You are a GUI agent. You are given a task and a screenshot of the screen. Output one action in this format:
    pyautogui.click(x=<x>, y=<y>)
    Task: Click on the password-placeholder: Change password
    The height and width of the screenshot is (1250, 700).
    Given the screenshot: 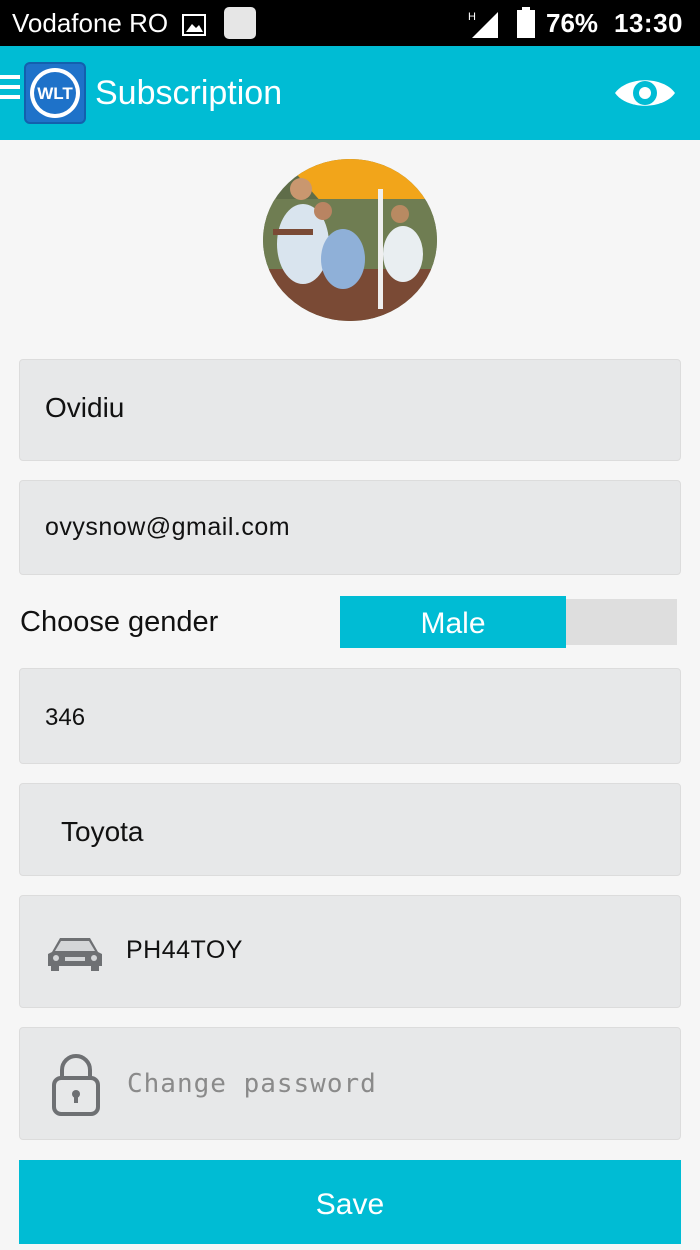 What is the action you would take?
    pyautogui.click(x=252, y=1084)
    